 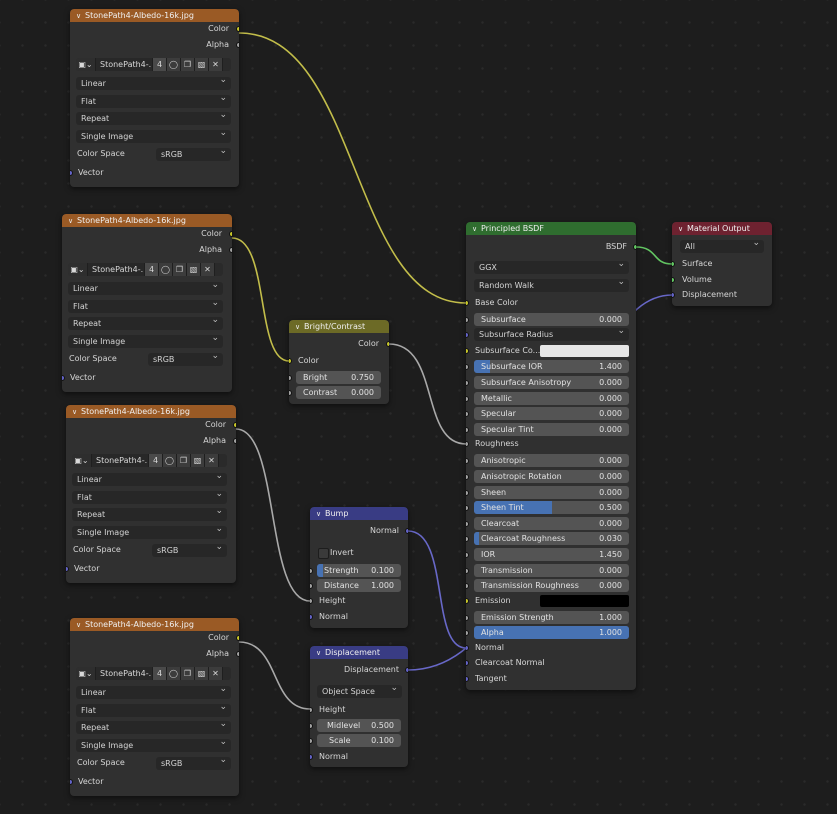 What do you see at coordinates (311, 726) in the screenshot?
I see `input-midlevel-socket` at bounding box center [311, 726].